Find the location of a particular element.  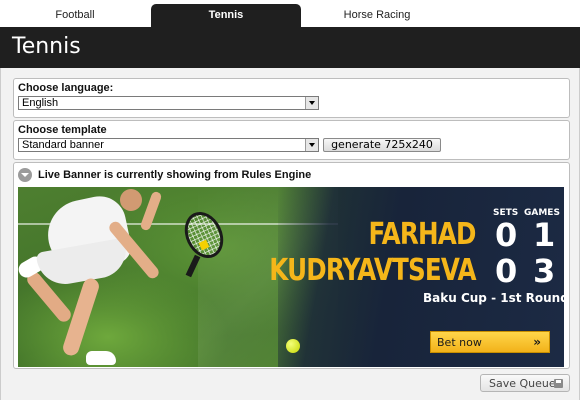

page-title: Tennis is located at coordinates (46, 46).